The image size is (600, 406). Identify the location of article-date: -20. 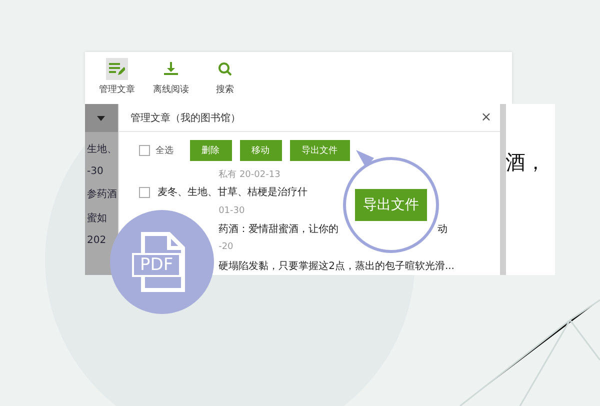
(226, 247).